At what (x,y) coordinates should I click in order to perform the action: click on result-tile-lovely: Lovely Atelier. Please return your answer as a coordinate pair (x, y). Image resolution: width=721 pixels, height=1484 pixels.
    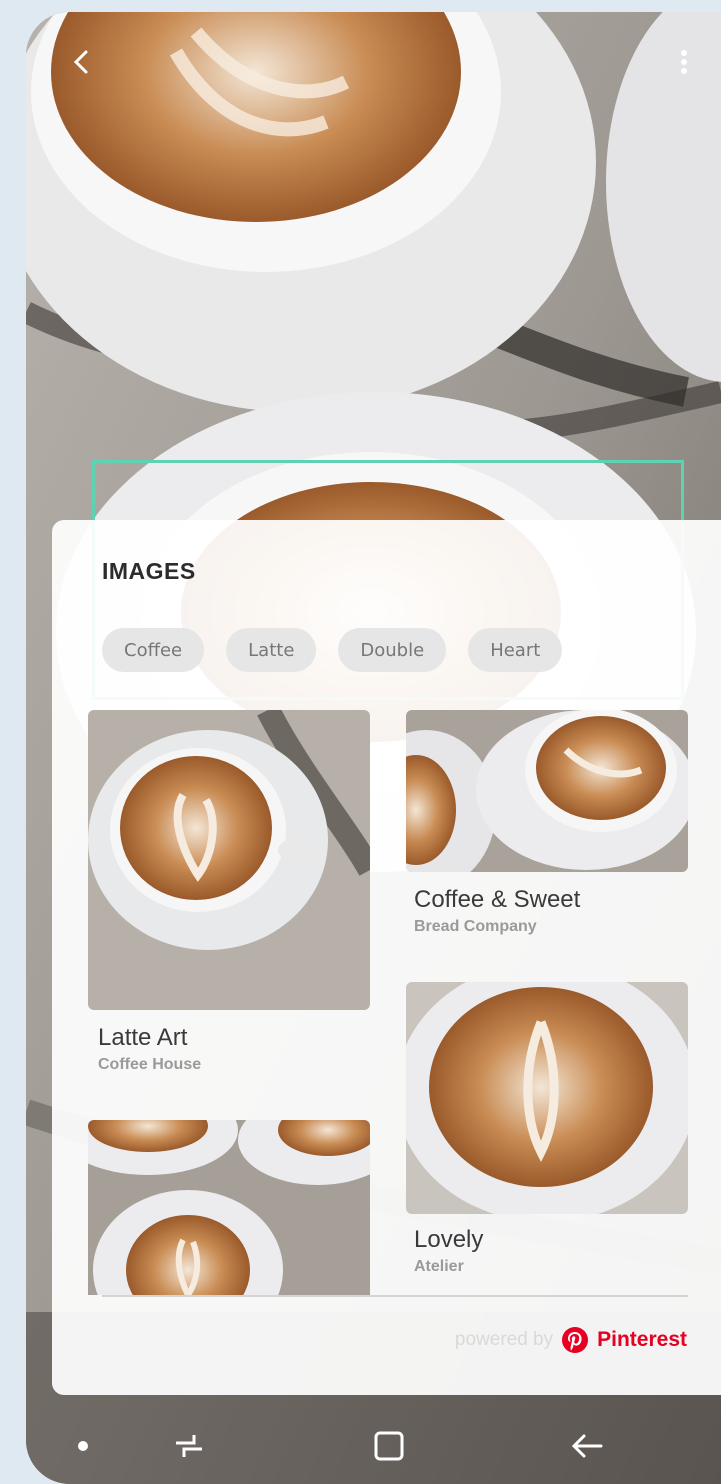
    Looking at the image, I should click on (547, 1137).